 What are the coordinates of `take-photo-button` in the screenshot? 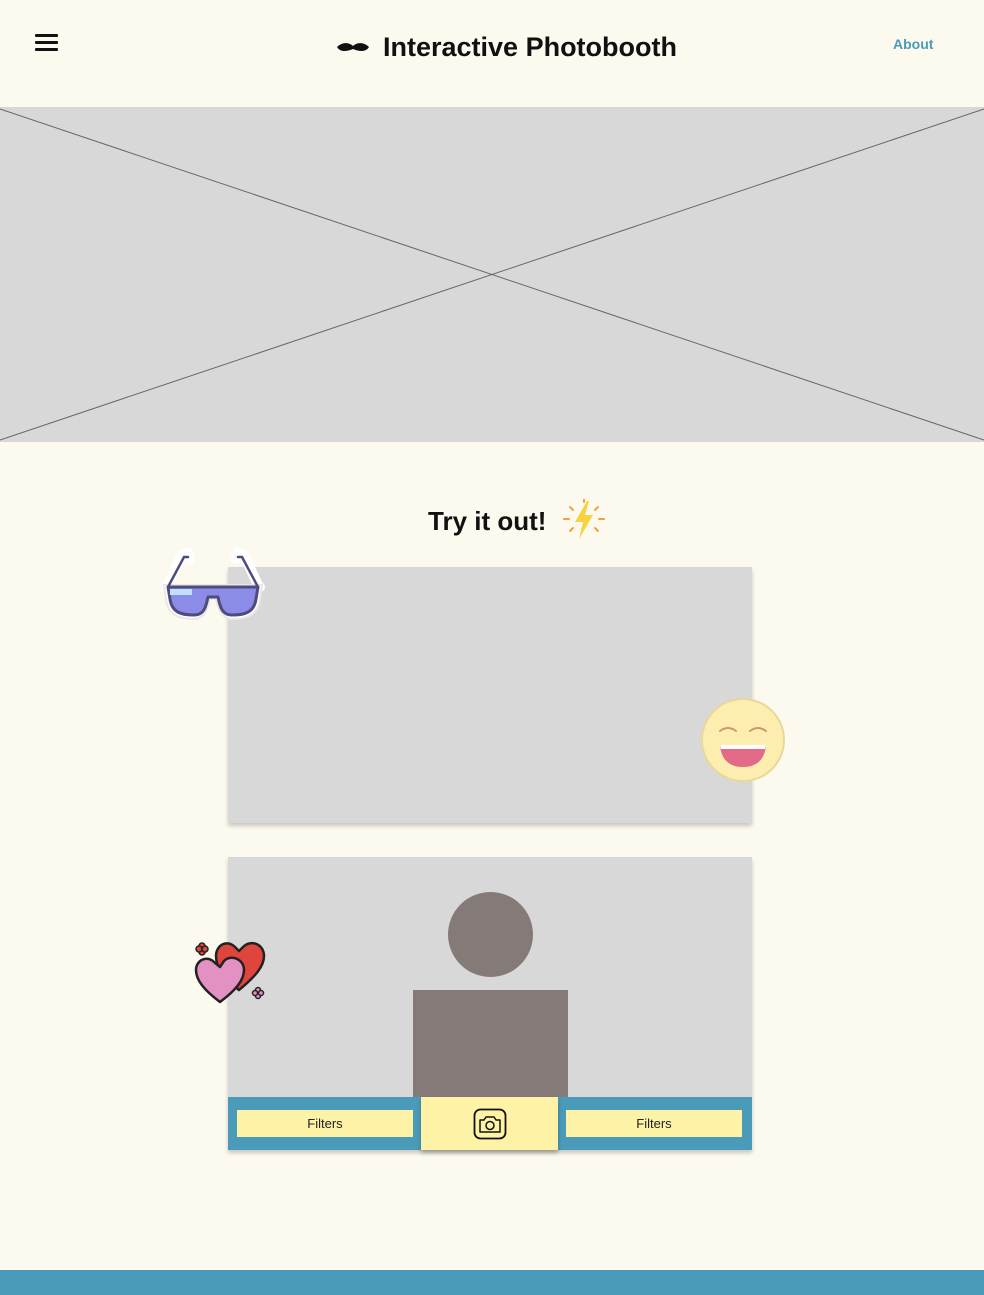 It's located at (489, 1123).